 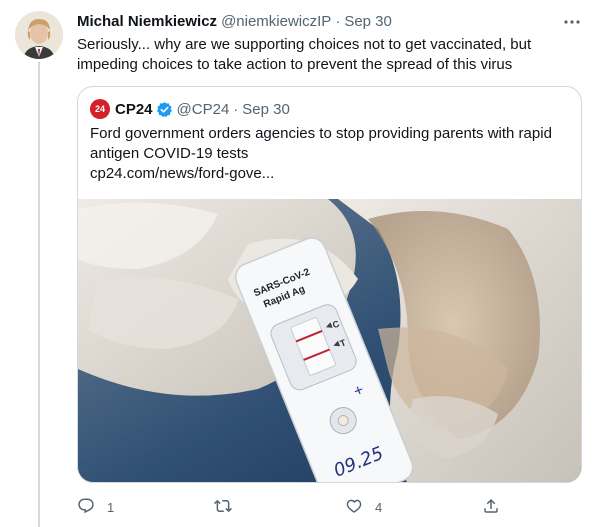 What do you see at coordinates (354, 507) in the screenshot?
I see `like-icon` at bounding box center [354, 507].